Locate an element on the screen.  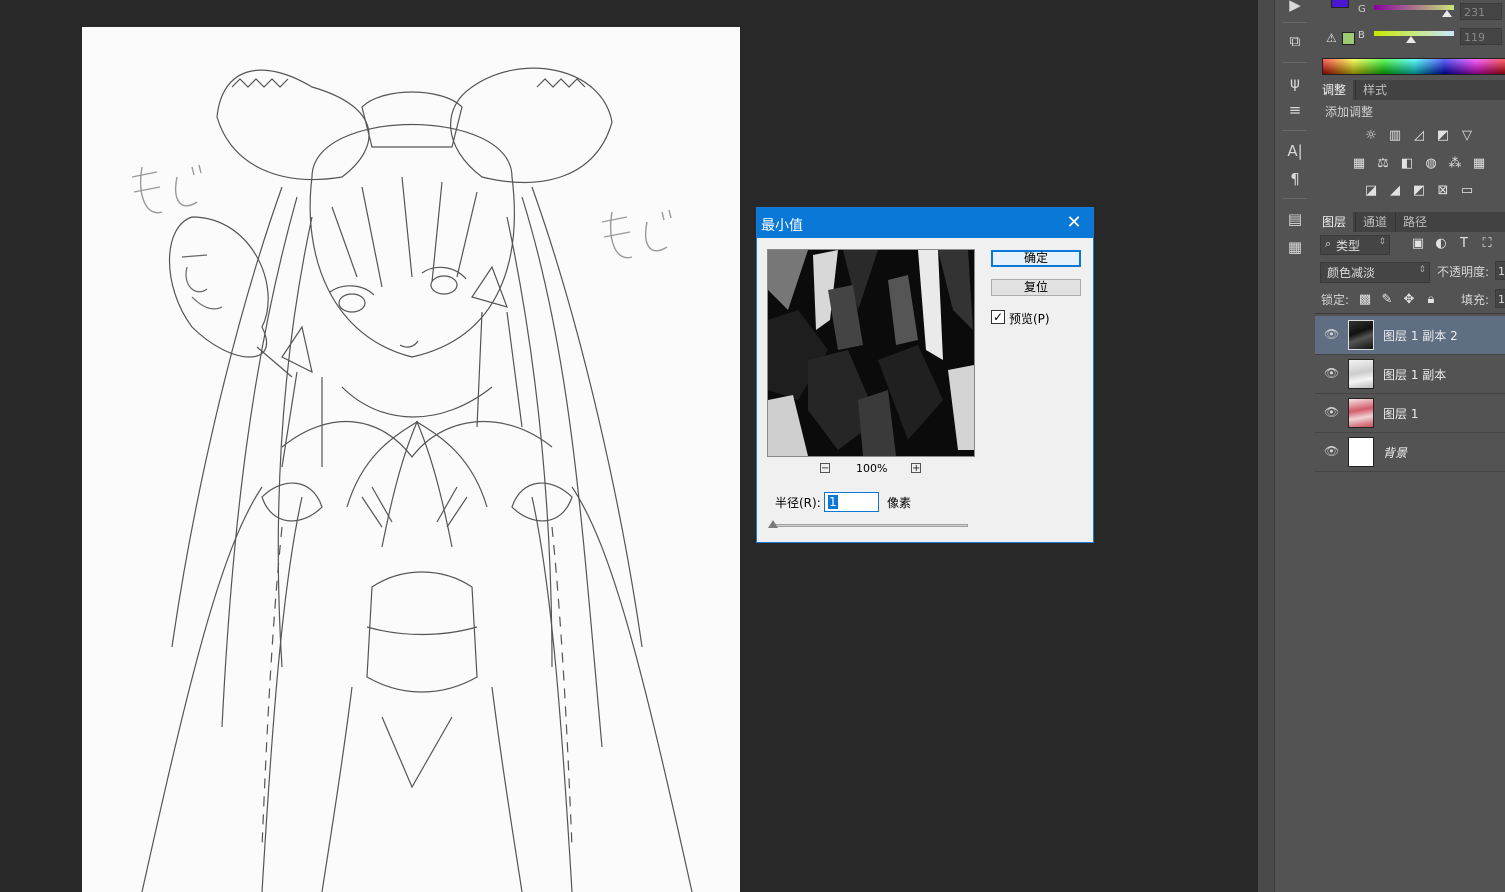
play-icon: ▶ is located at coordinates (1295, 8).